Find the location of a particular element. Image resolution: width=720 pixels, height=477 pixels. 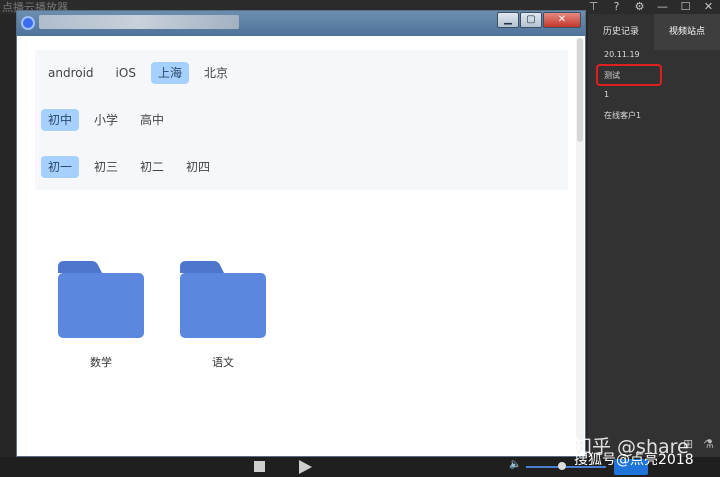

stop-icon is located at coordinates (259, 466).